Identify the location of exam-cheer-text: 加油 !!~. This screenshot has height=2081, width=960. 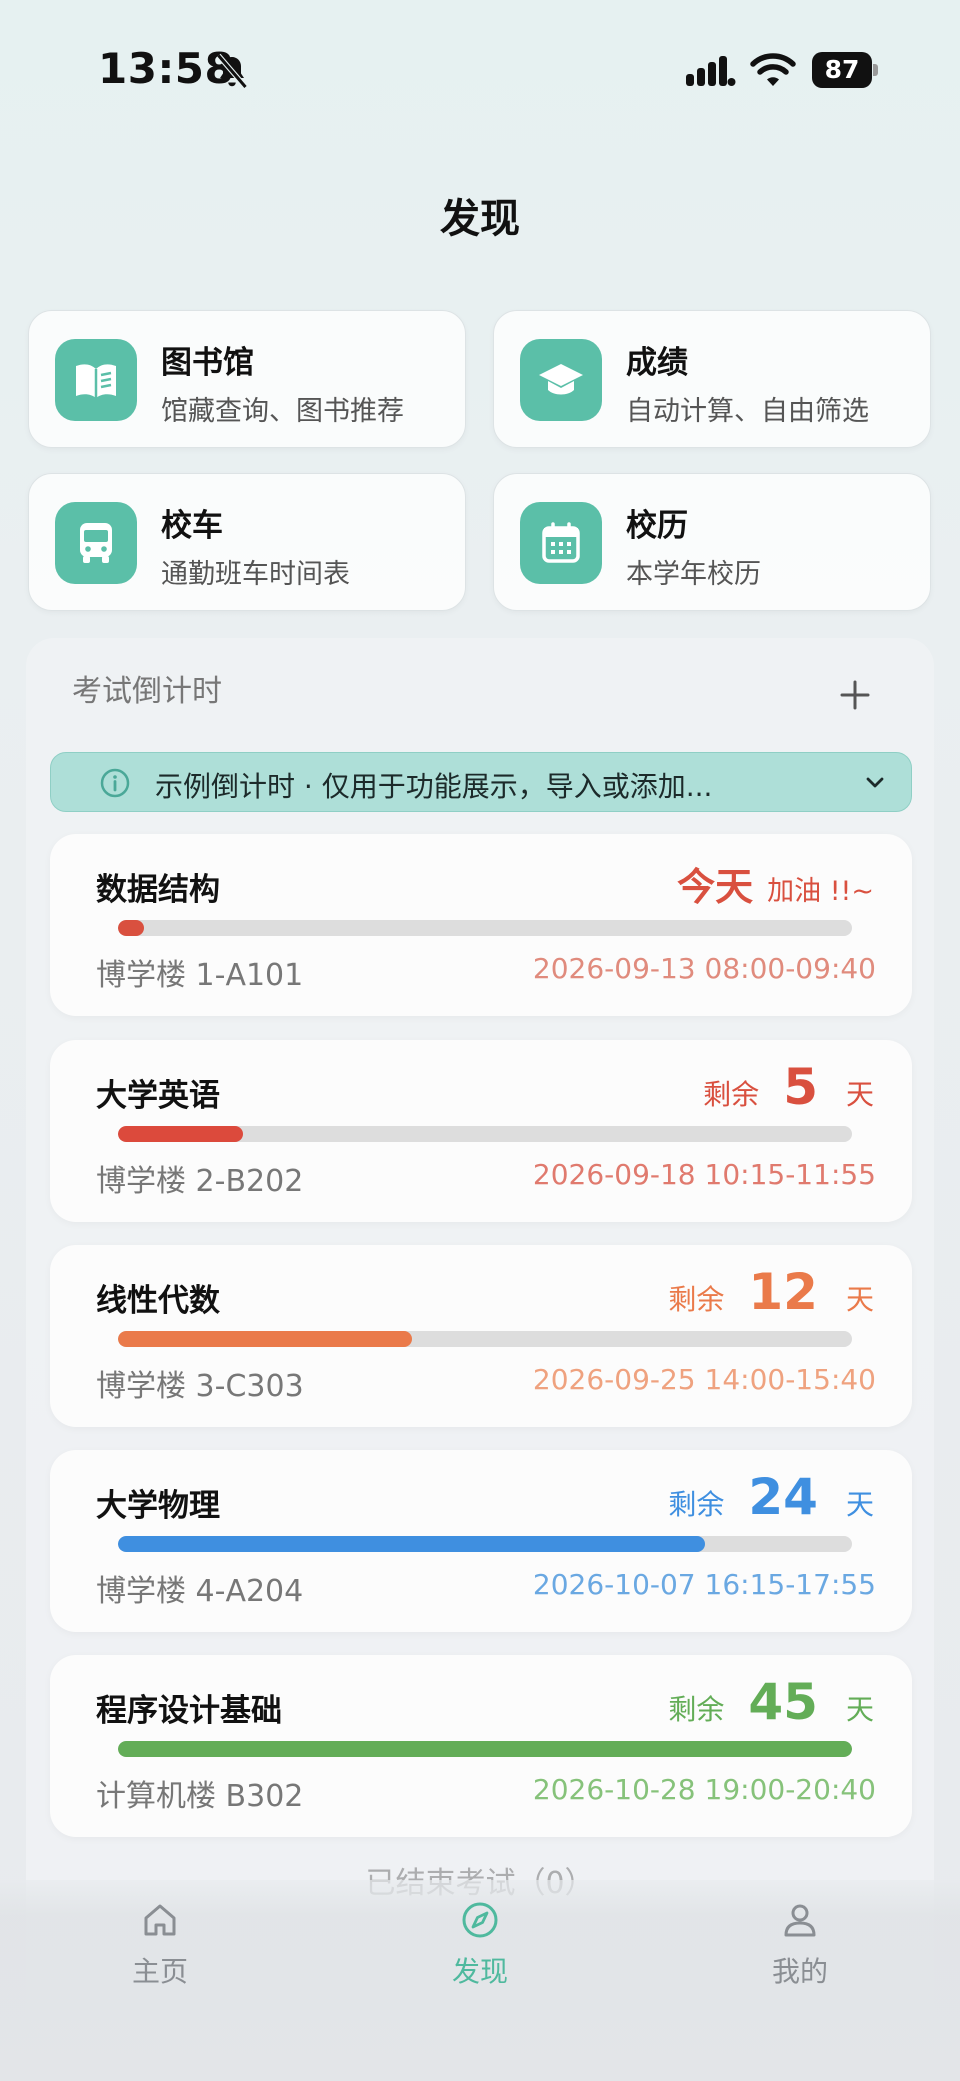
(820, 891).